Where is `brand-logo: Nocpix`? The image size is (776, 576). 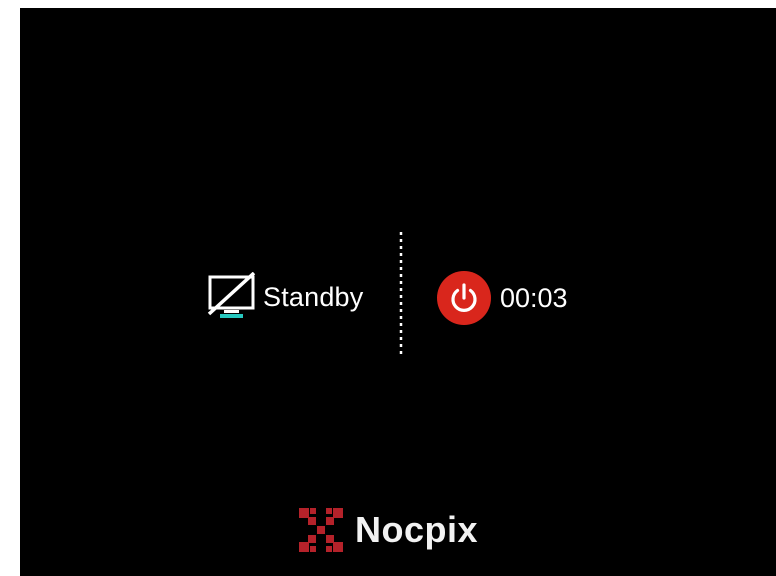
brand-logo: Nocpix is located at coordinates (387, 530).